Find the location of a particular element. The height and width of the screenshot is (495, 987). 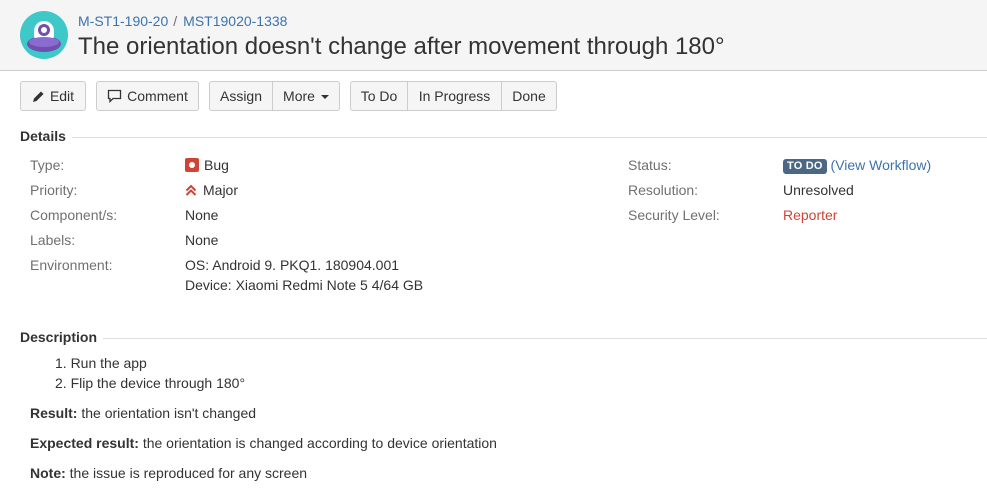

done-button: Done is located at coordinates (529, 96).